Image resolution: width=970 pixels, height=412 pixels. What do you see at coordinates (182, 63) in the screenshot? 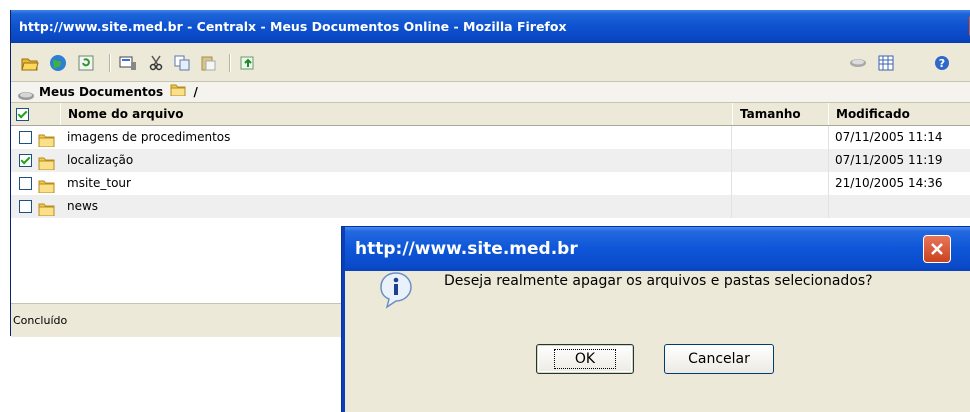
I see `copy-icon` at bounding box center [182, 63].